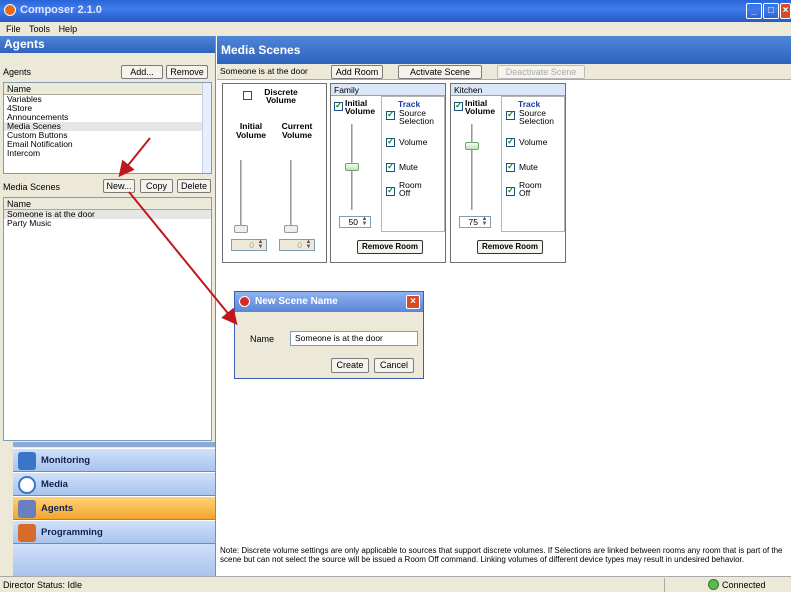 The image size is (791, 592). Describe the element at coordinates (134, 157) in the screenshot. I see `arrow-to-new-button` at that location.